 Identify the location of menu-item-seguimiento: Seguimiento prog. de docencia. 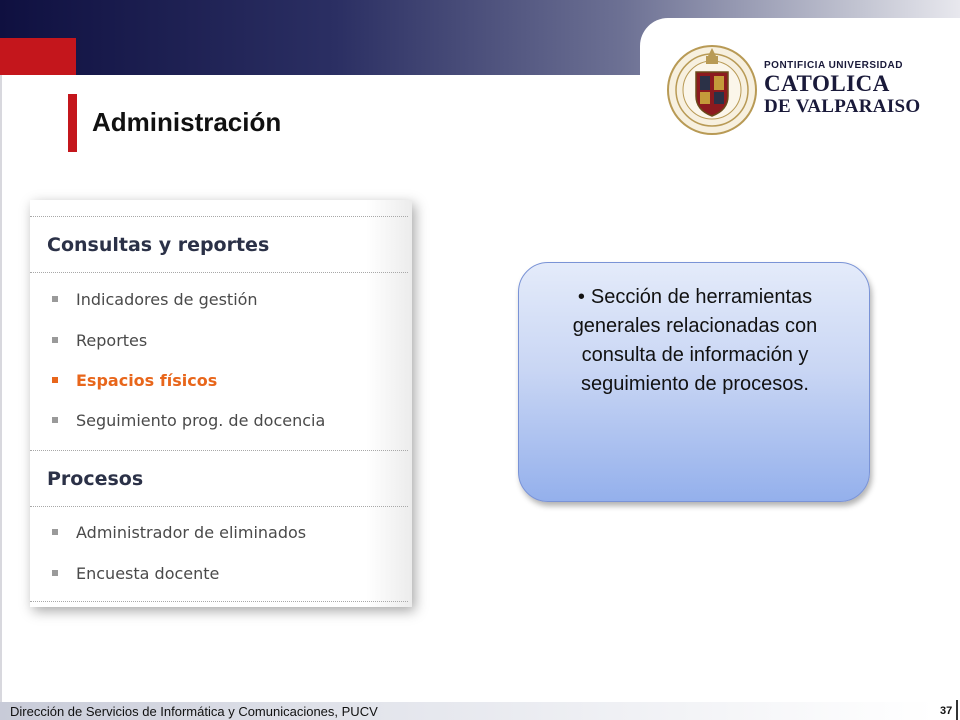
(188, 422).